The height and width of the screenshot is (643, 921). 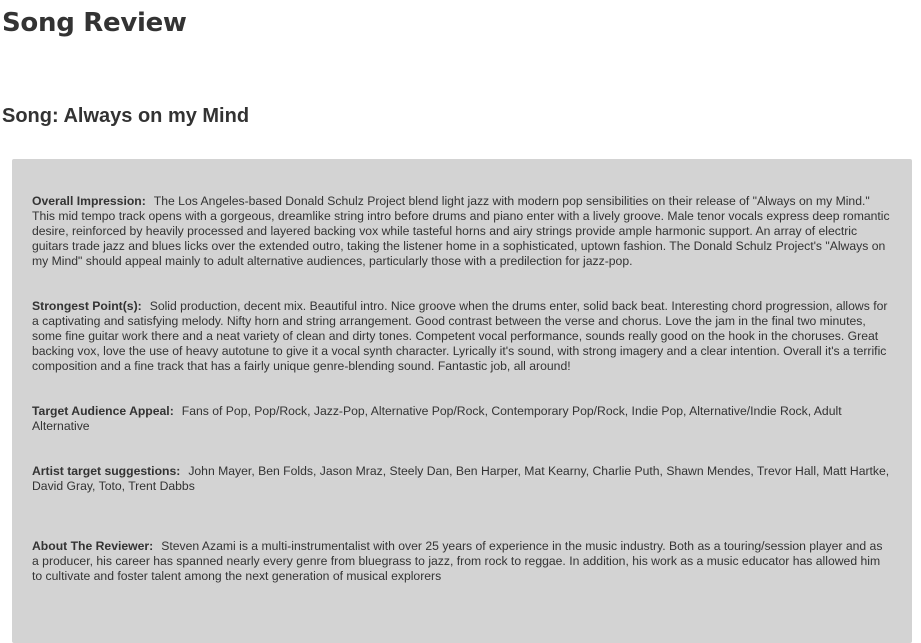 What do you see at coordinates (106, 471) in the screenshot?
I see `artist-suggestions-label: Artist target suggestions:` at bounding box center [106, 471].